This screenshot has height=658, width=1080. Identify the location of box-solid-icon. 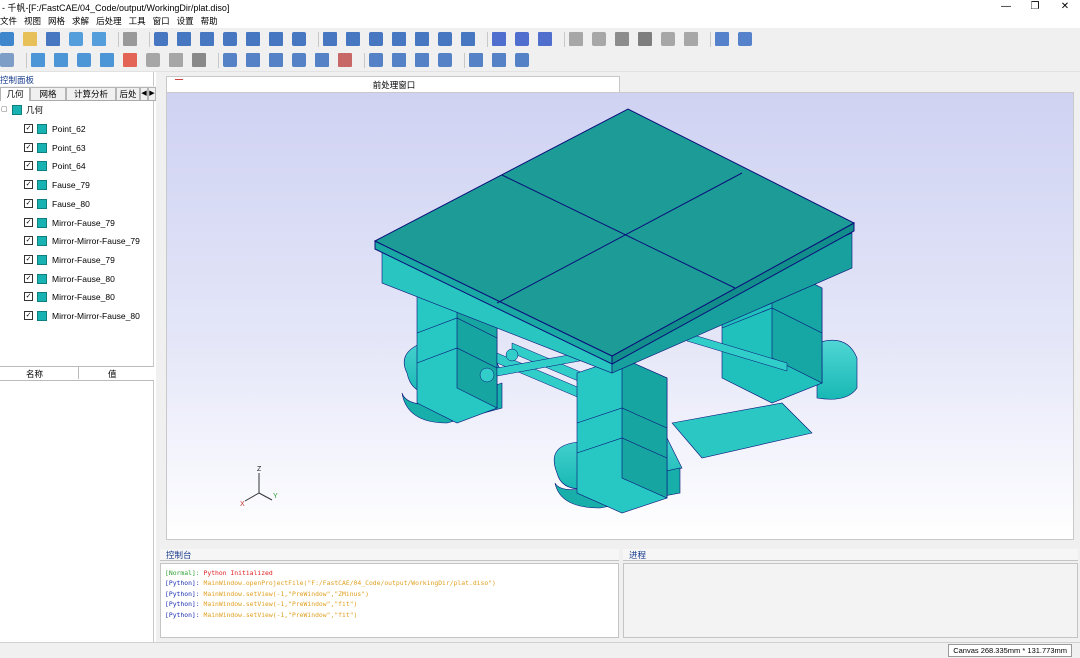
(622, 39).